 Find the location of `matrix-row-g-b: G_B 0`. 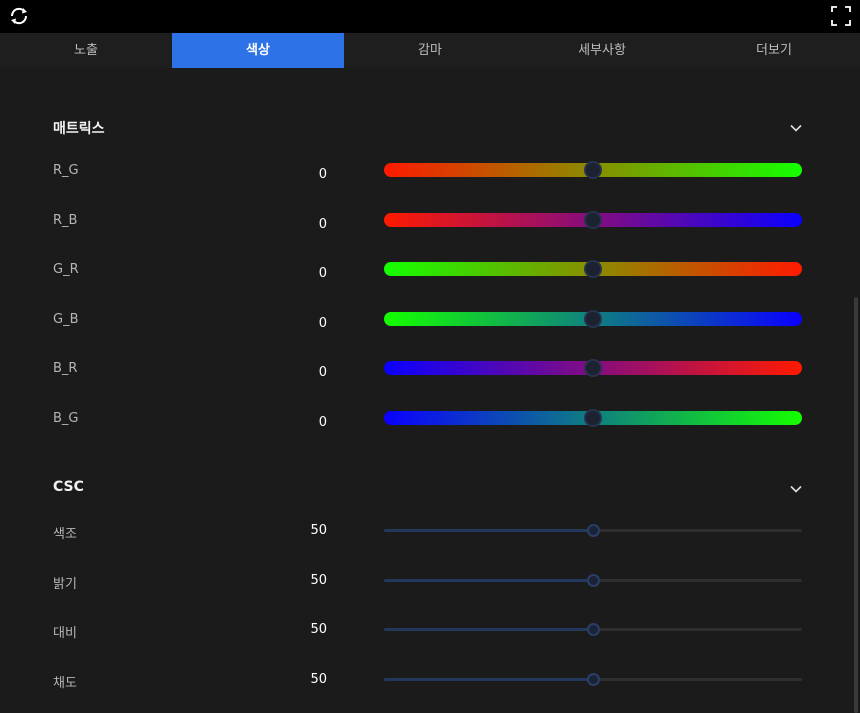

matrix-row-g-b: G_B 0 is located at coordinates (428, 325).